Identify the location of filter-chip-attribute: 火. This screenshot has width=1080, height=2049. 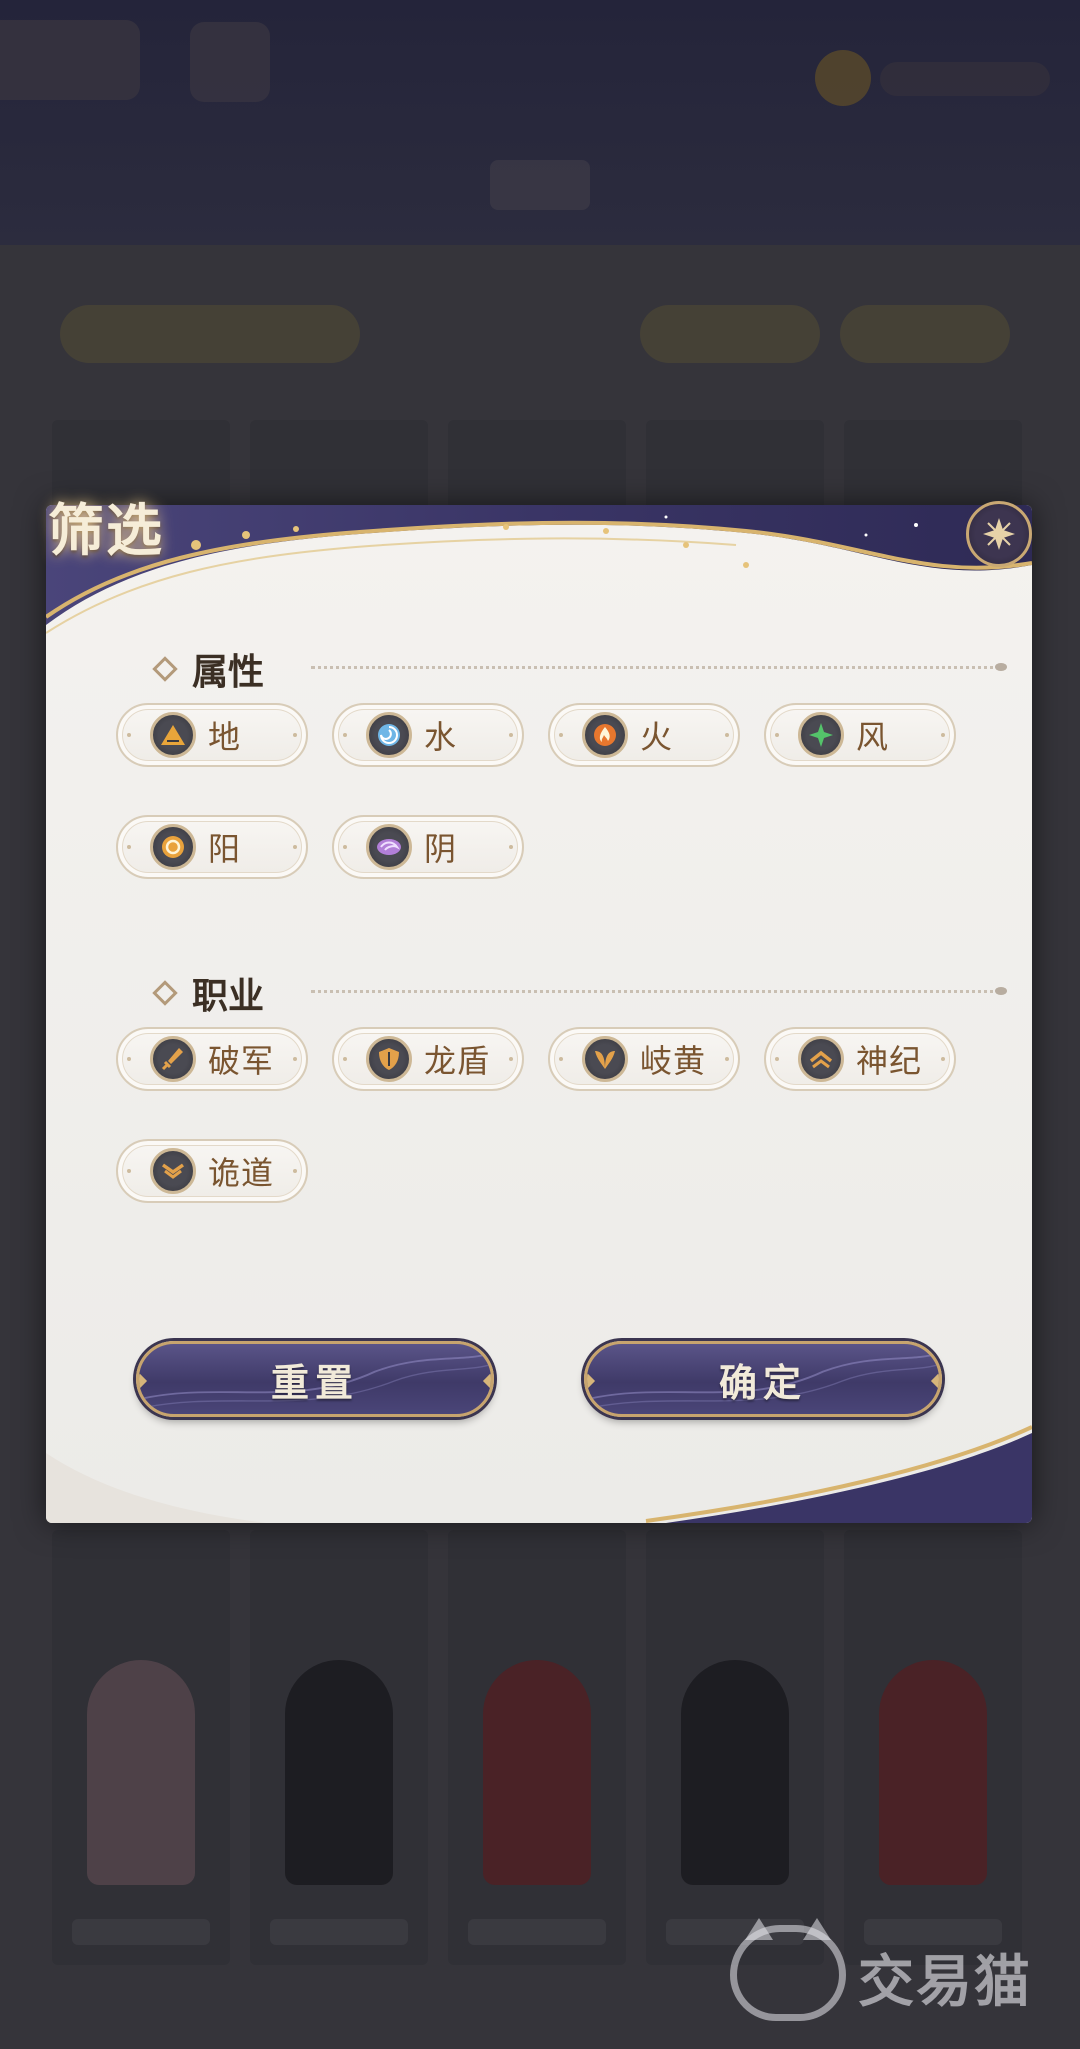
(644, 735).